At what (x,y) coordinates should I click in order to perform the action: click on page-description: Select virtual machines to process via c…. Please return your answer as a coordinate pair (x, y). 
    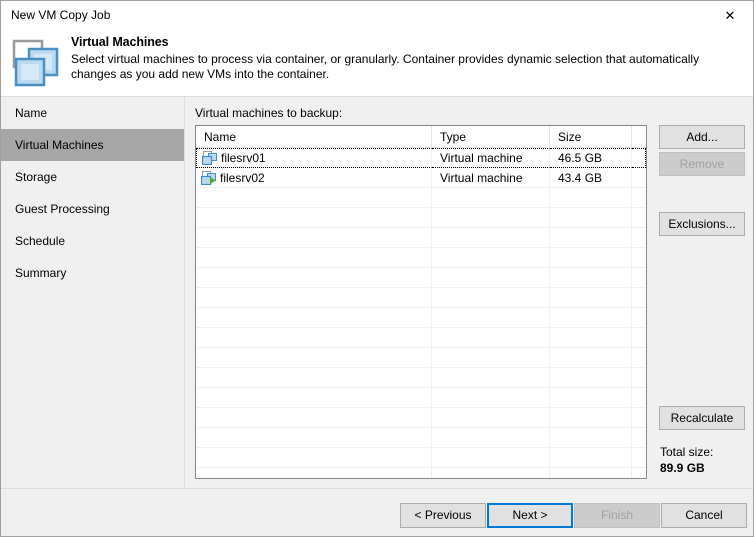
    Looking at the image, I should click on (385, 66).